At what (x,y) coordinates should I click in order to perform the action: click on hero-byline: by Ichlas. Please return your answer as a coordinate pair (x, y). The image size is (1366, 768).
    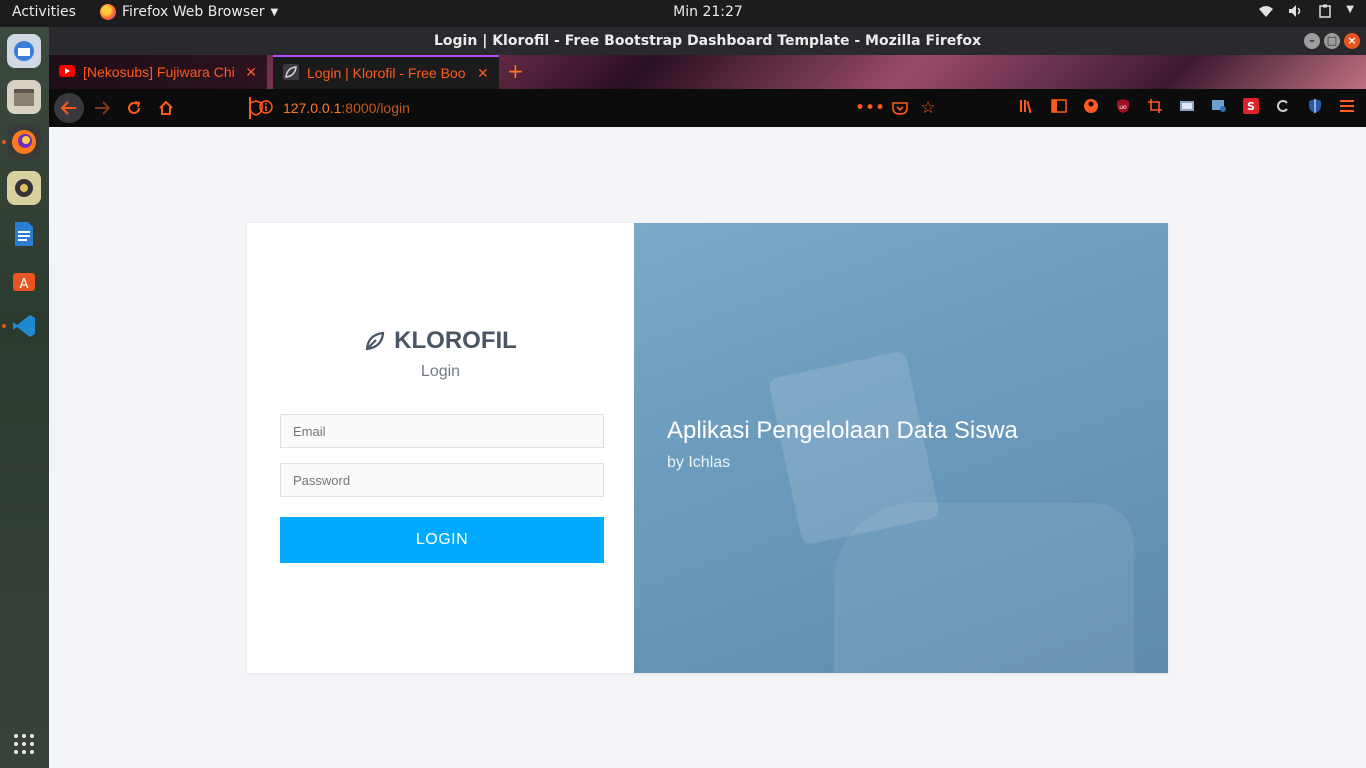
    Looking at the image, I should click on (699, 462).